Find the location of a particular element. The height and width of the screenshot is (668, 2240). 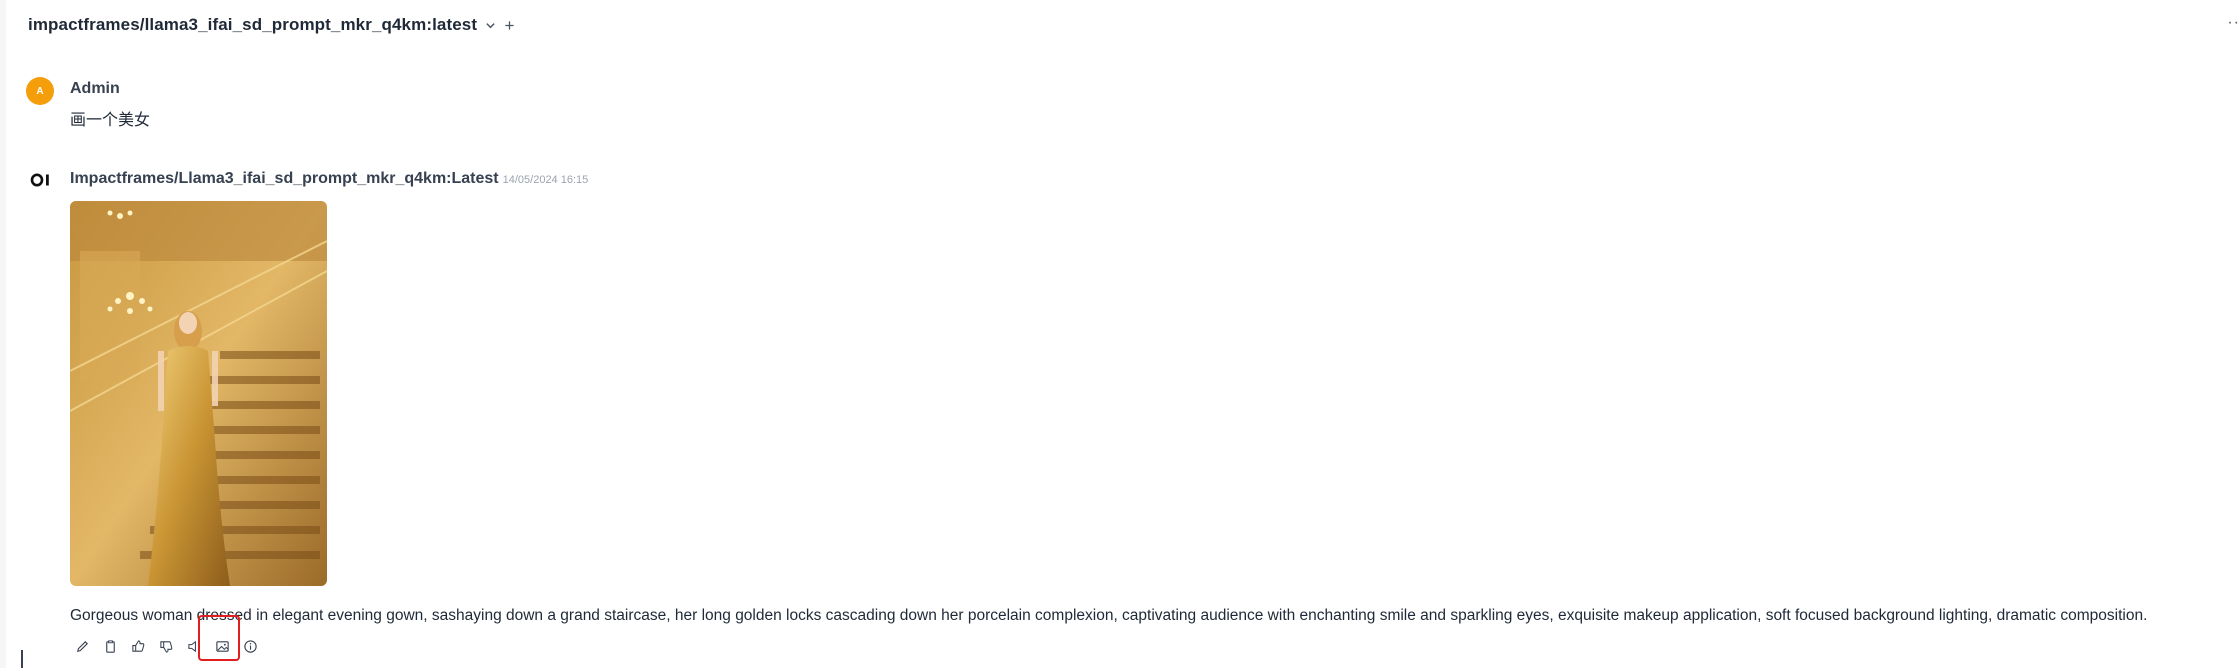

chevron-down-icon is located at coordinates (490, 25).